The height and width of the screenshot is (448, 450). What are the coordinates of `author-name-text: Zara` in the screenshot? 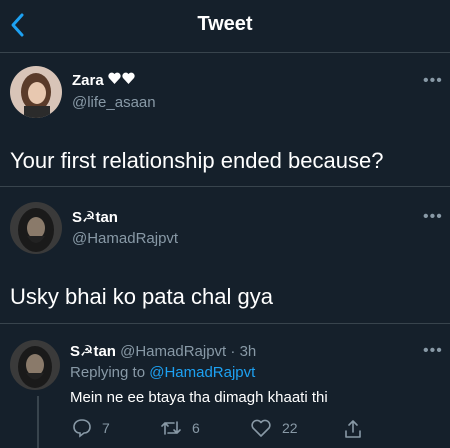 It's located at (88, 80).